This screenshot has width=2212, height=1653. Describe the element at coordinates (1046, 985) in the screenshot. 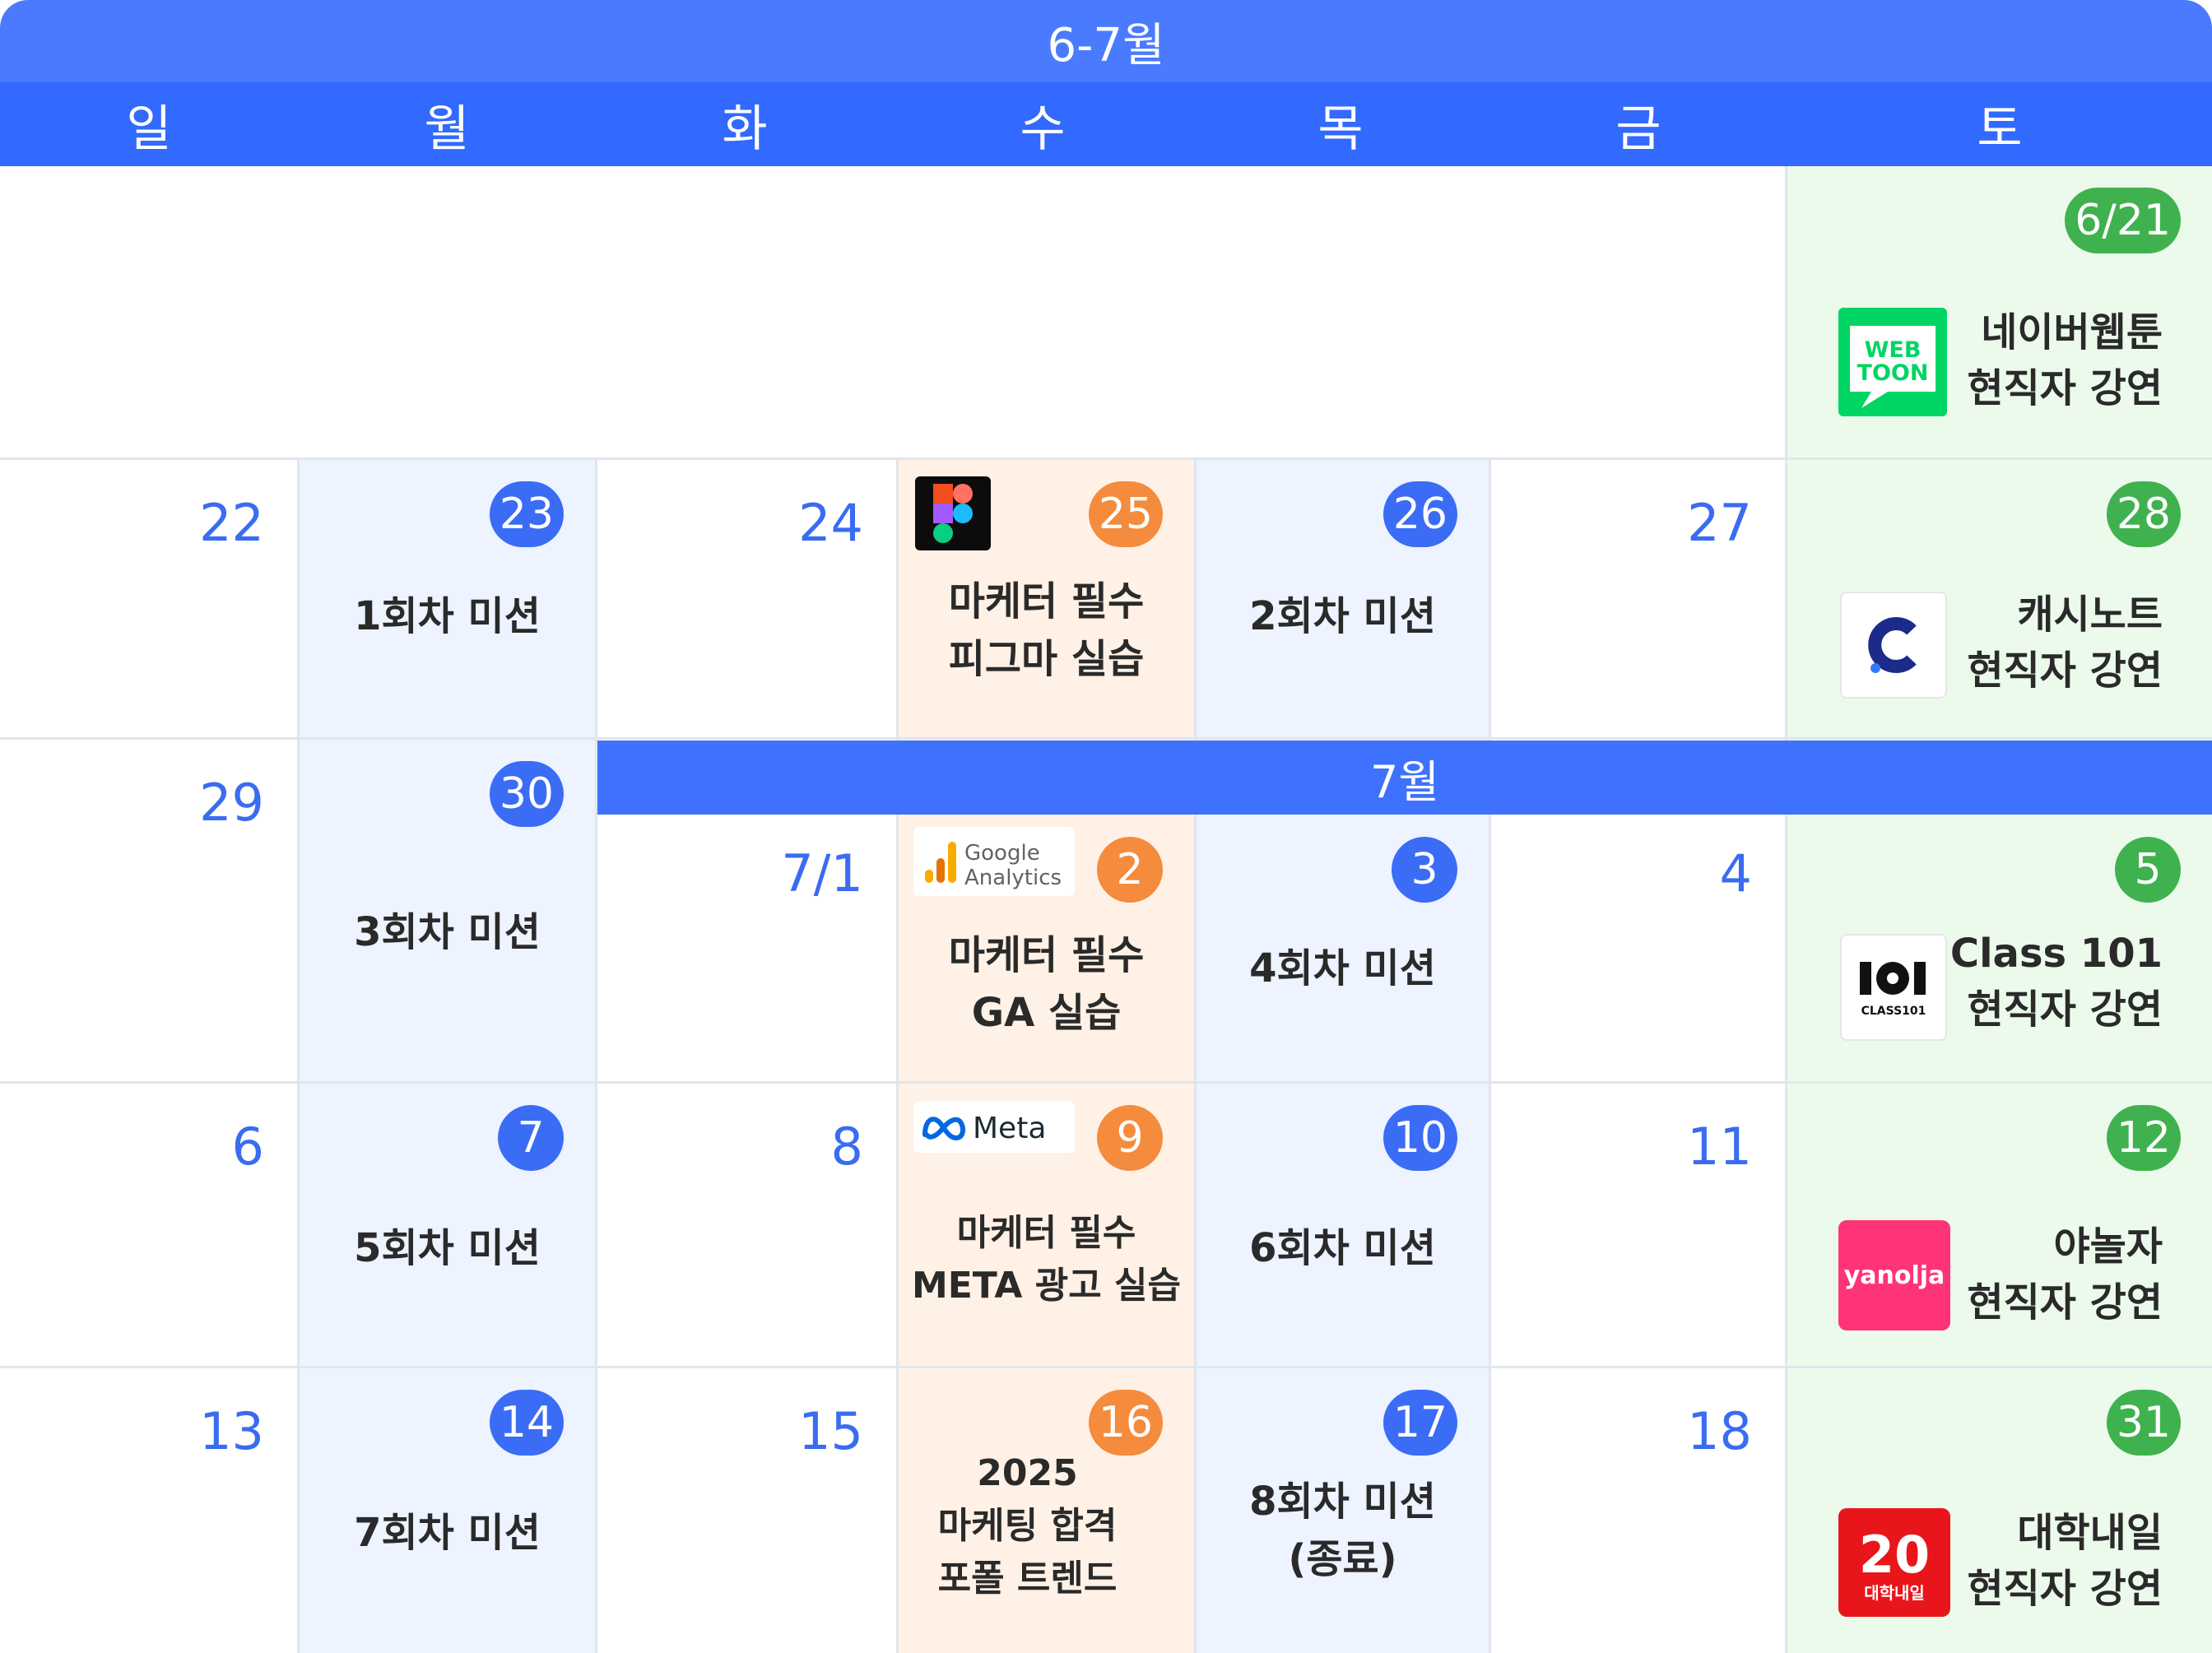

I see `event-text: 마케터 필수 GA 실습` at that location.